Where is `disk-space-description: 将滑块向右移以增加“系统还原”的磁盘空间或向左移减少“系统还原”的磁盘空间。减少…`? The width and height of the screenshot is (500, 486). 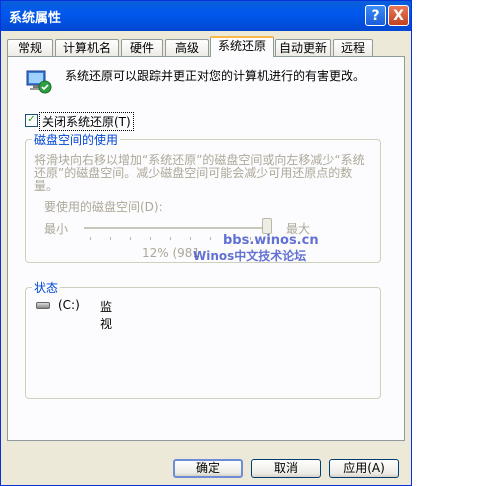
disk-space-description: 将滑块向右移以增加“系统还原”的磁盘空间或向左移减少“系统还原”的磁盘空间。减少… is located at coordinates (199, 173).